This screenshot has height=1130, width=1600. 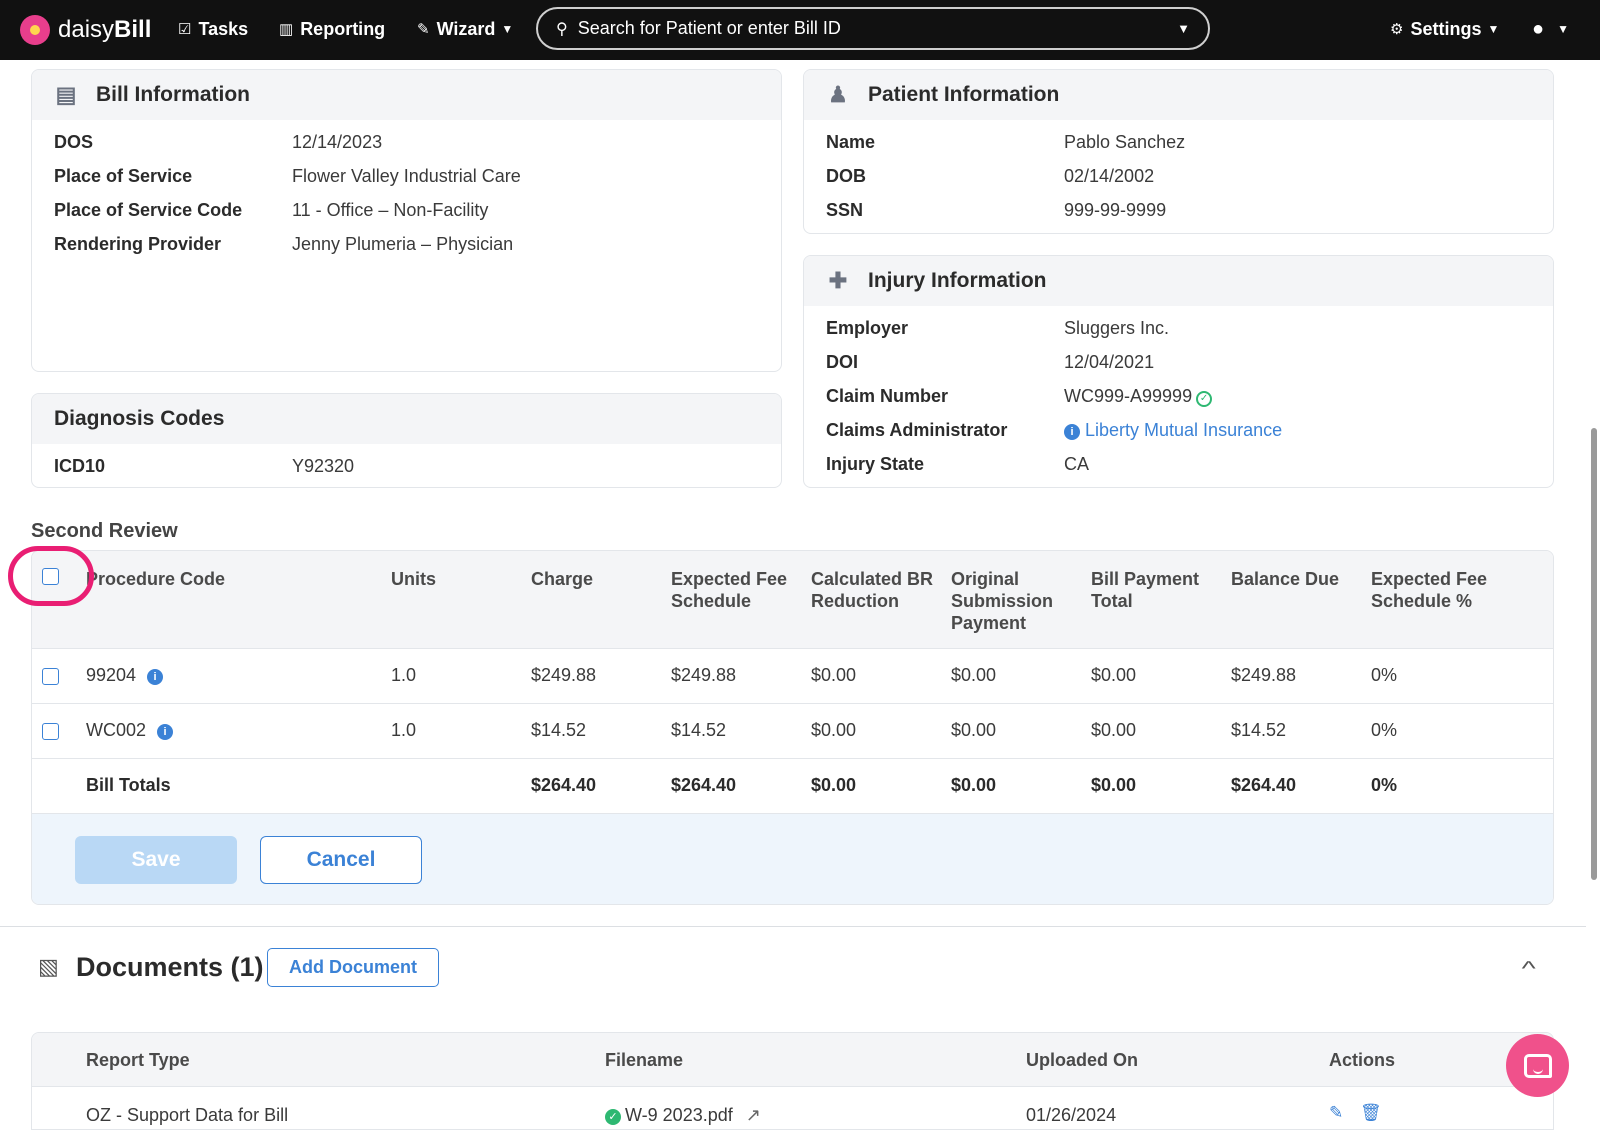 I want to click on nav-settings: ⚙ Settings ▼, so click(x=1444, y=29).